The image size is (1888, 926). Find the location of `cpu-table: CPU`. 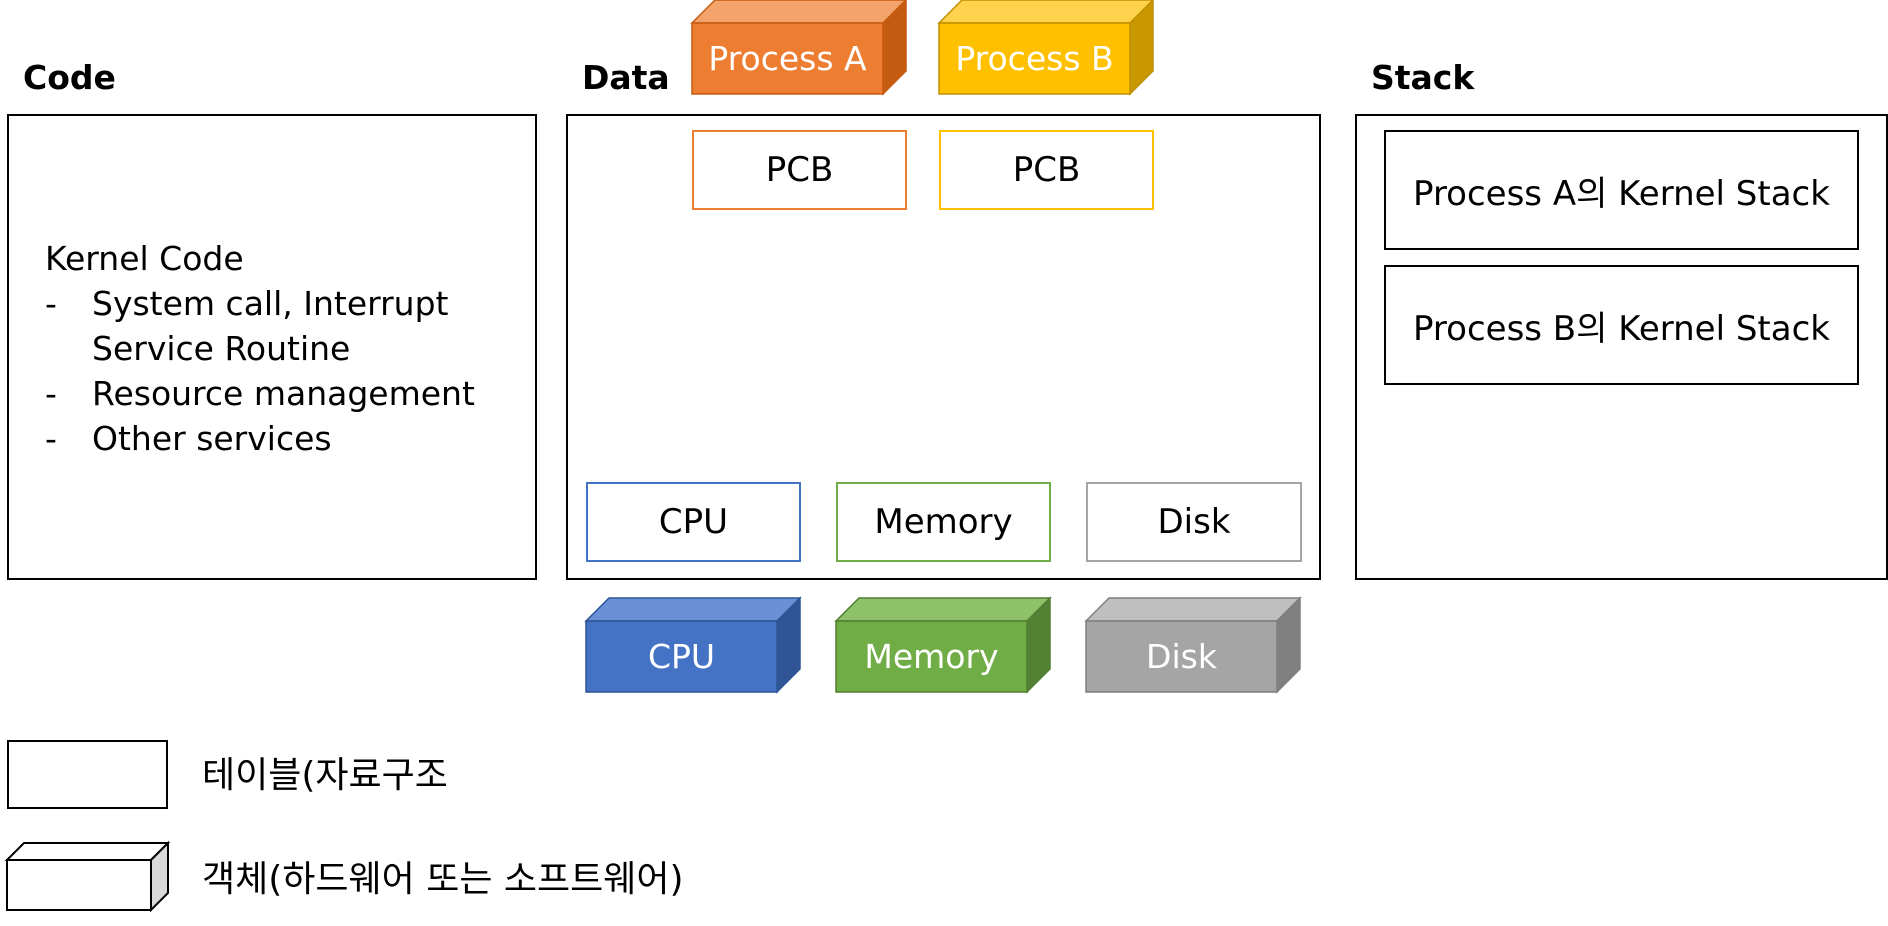

cpu-table: CPU is located at coordinates (693, 522).